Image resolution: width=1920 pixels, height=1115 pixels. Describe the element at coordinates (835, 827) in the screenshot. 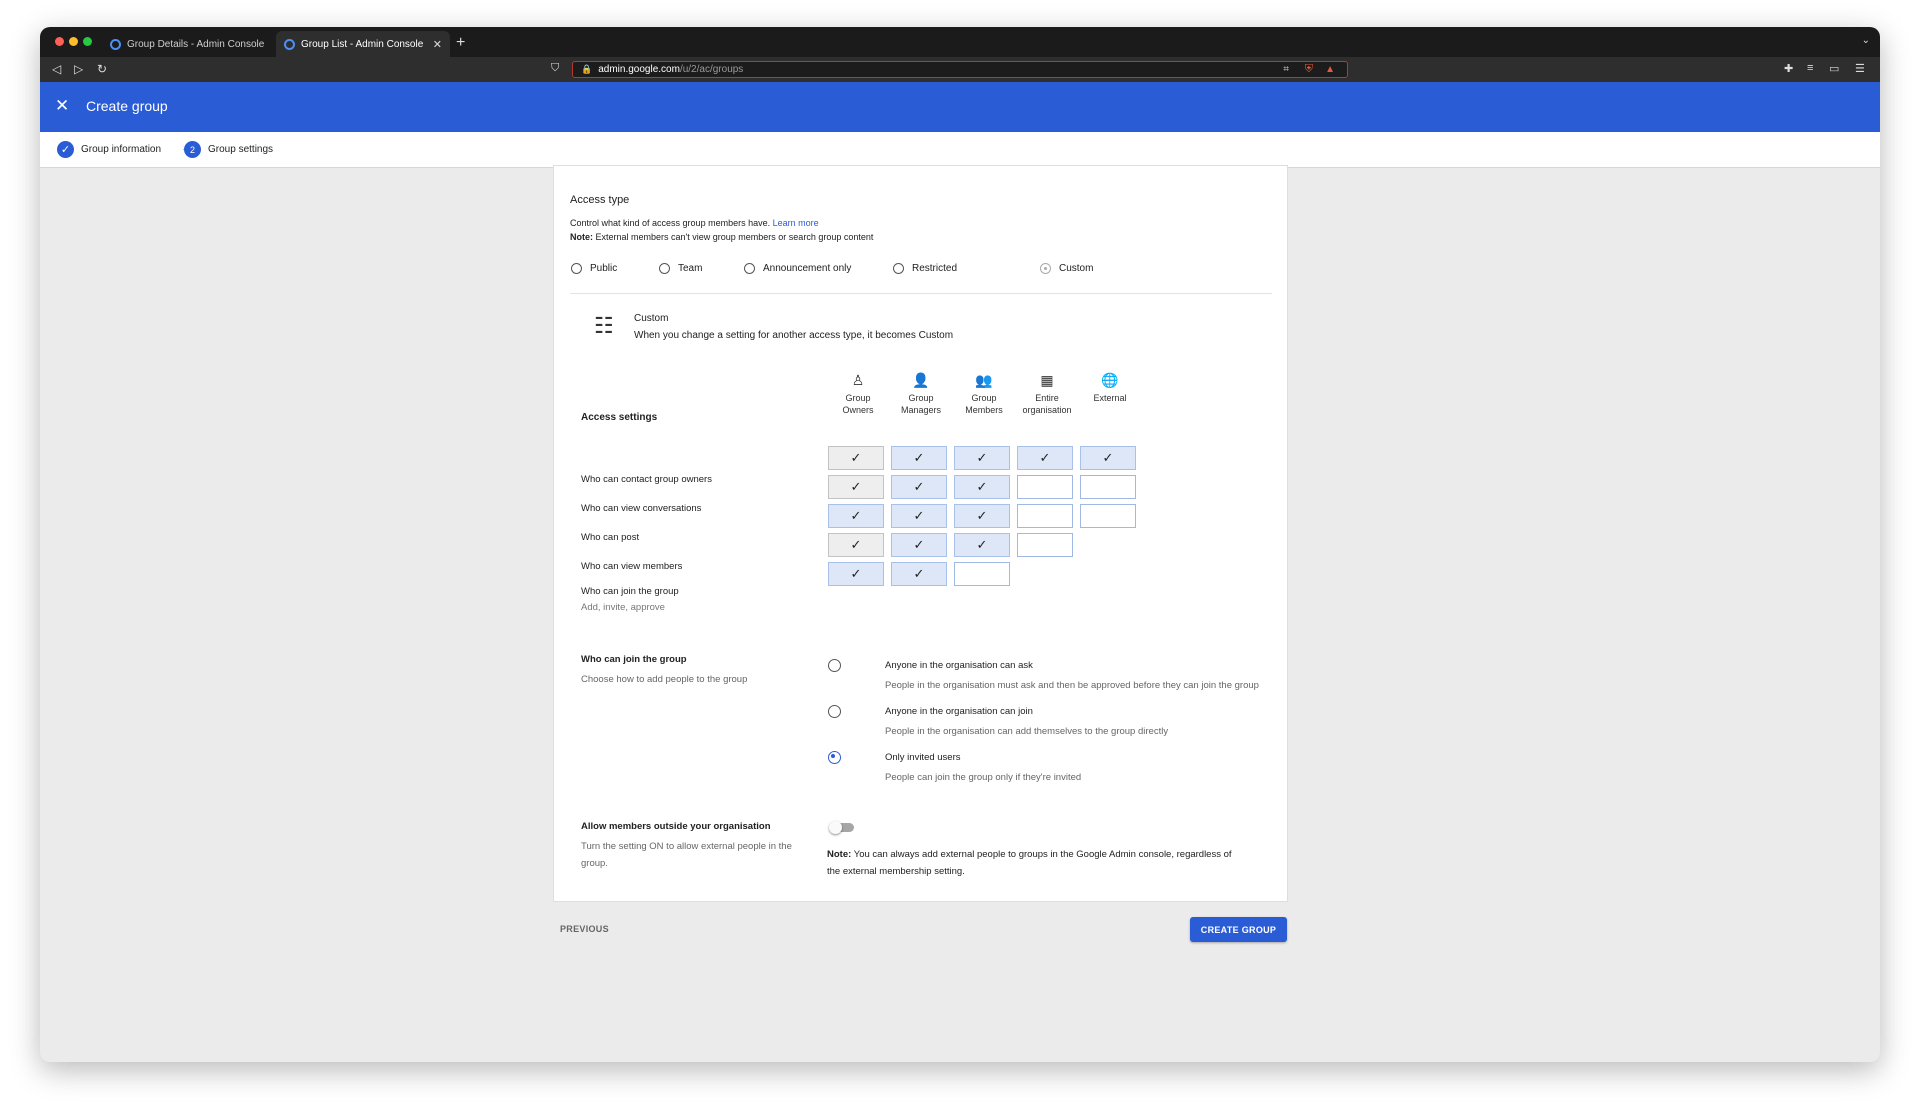

I see `external-toggle-thumb` at that location.